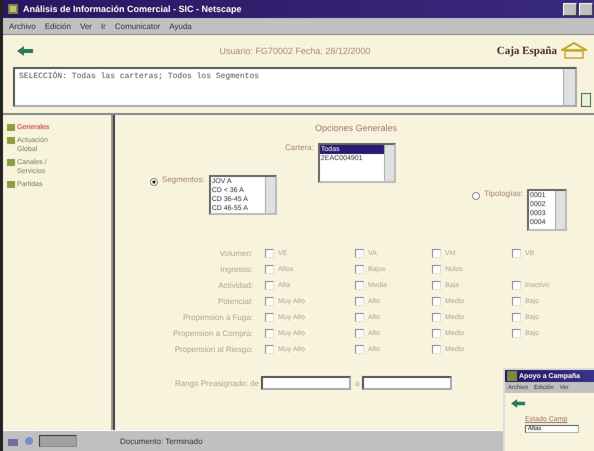 The image size is (594, 451). I want to click on document-icon, so click(586, 100).